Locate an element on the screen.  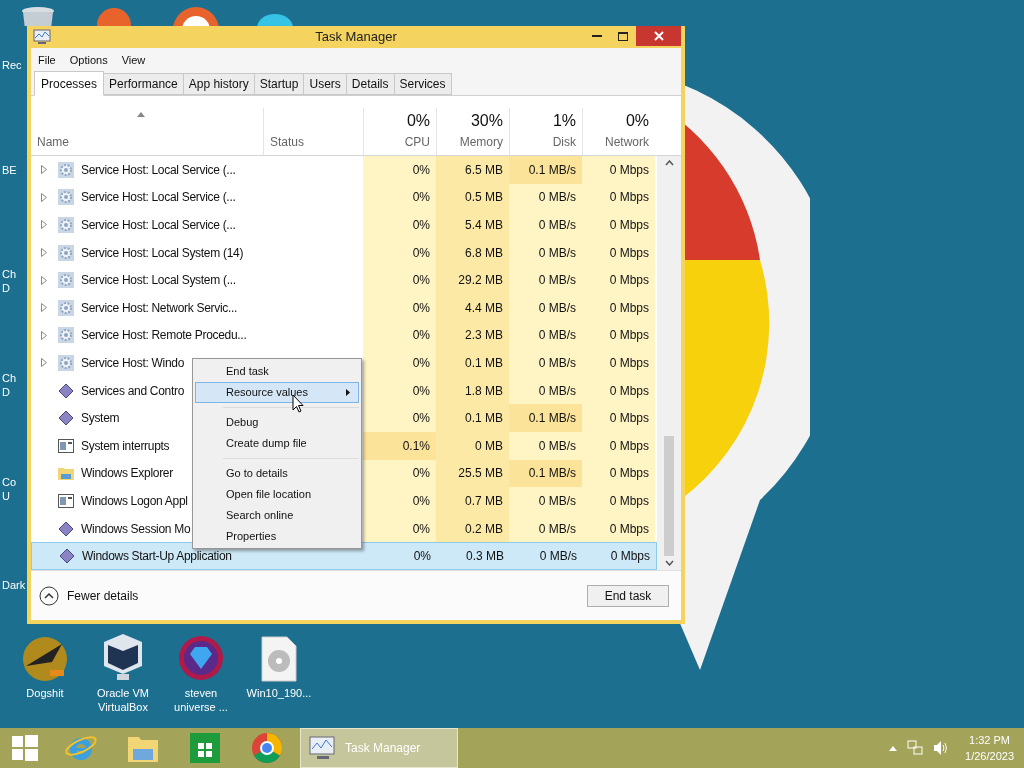
recycle-bin-icon is located at coordinates (38, 16).